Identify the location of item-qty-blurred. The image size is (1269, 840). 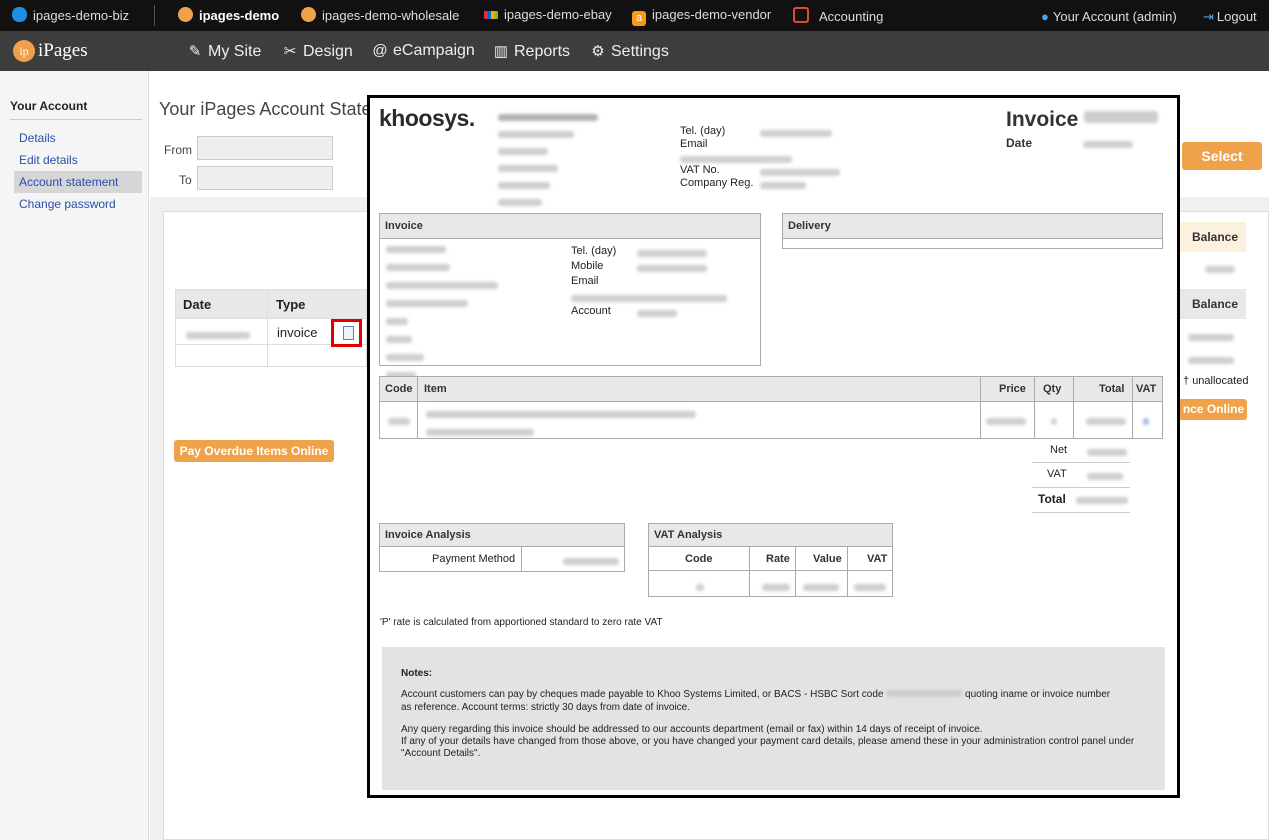
(1054, 422).